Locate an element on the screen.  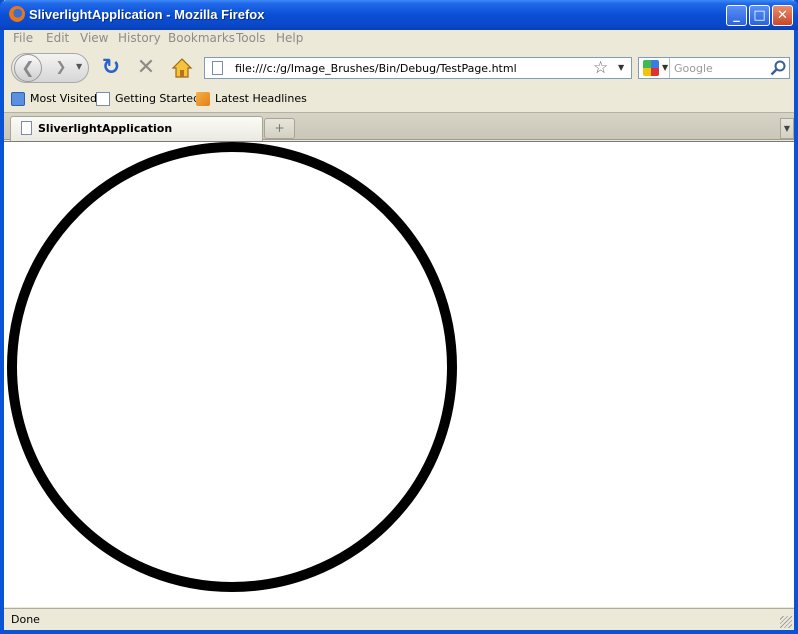
tab-list-icon: ▼ is located at coordinates (787, 128).